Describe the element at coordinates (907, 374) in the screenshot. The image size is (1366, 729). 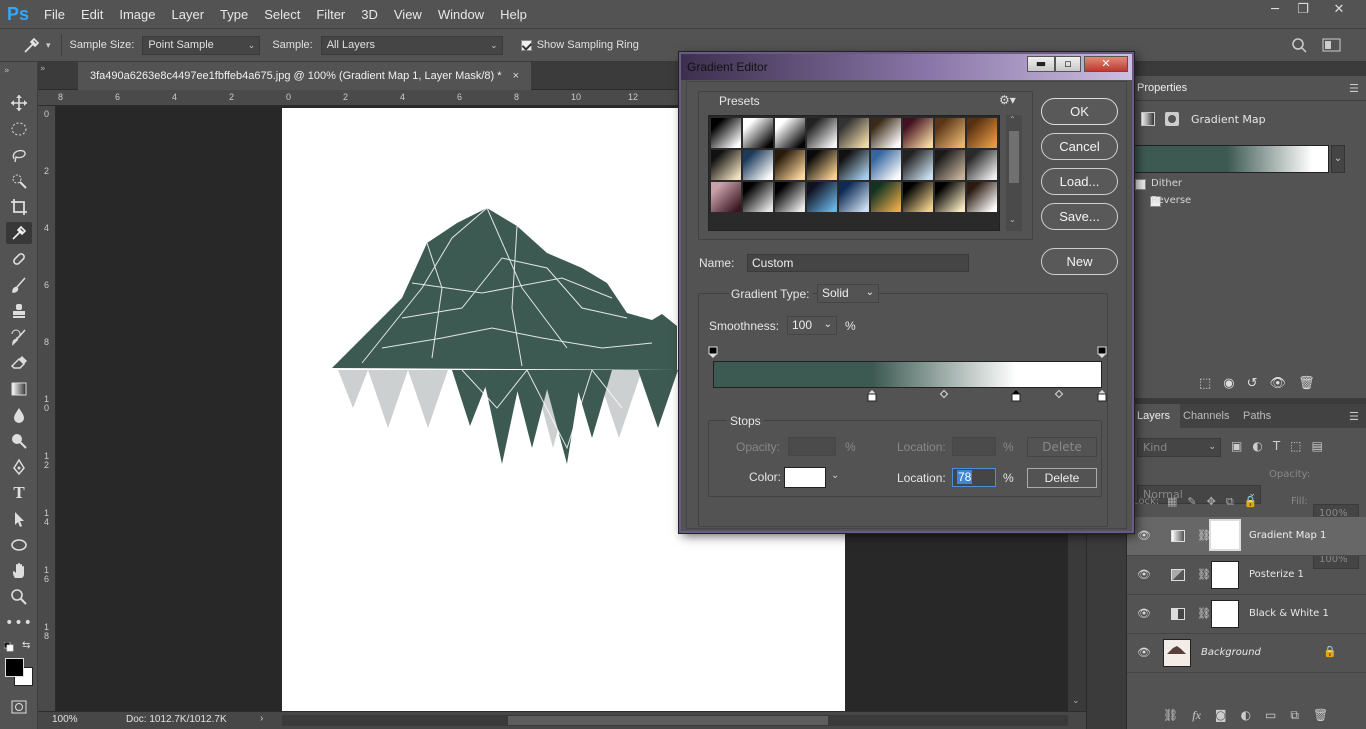
I see `gradient-ramp` at that location.